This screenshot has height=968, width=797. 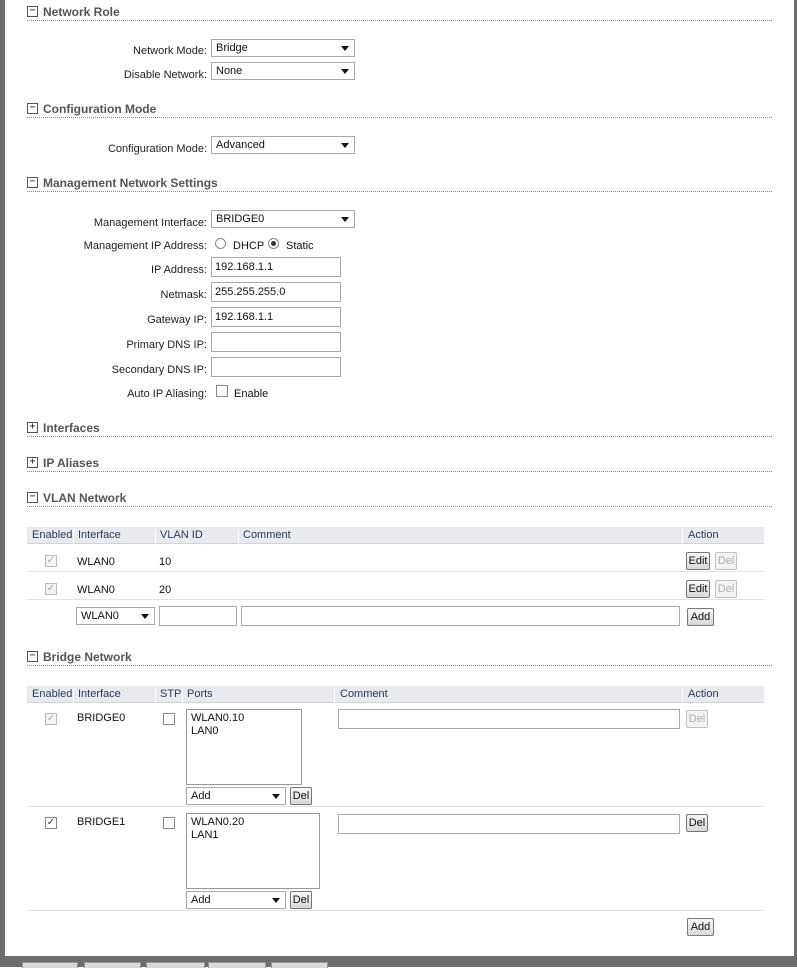 What do you see at coordinates (99, 694) in the screenshot?
I see `column-interface: Interface` at bounding box center [99, 694].